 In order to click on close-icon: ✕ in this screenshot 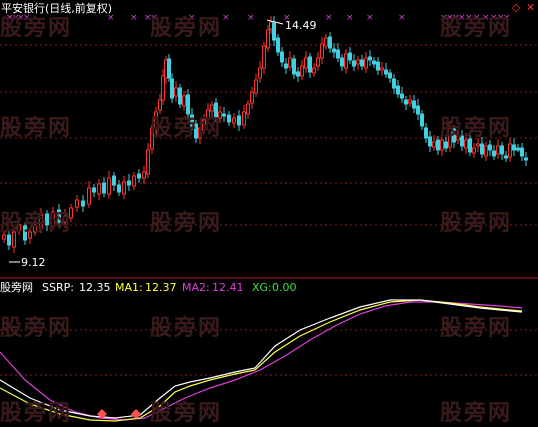, I will do `click(530, 7)`.